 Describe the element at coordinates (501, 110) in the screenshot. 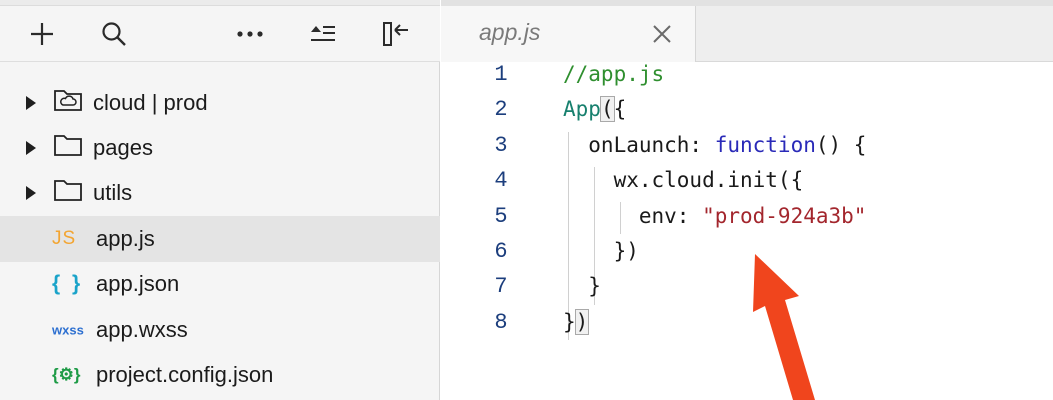

I see `line-number: 2` at that location.